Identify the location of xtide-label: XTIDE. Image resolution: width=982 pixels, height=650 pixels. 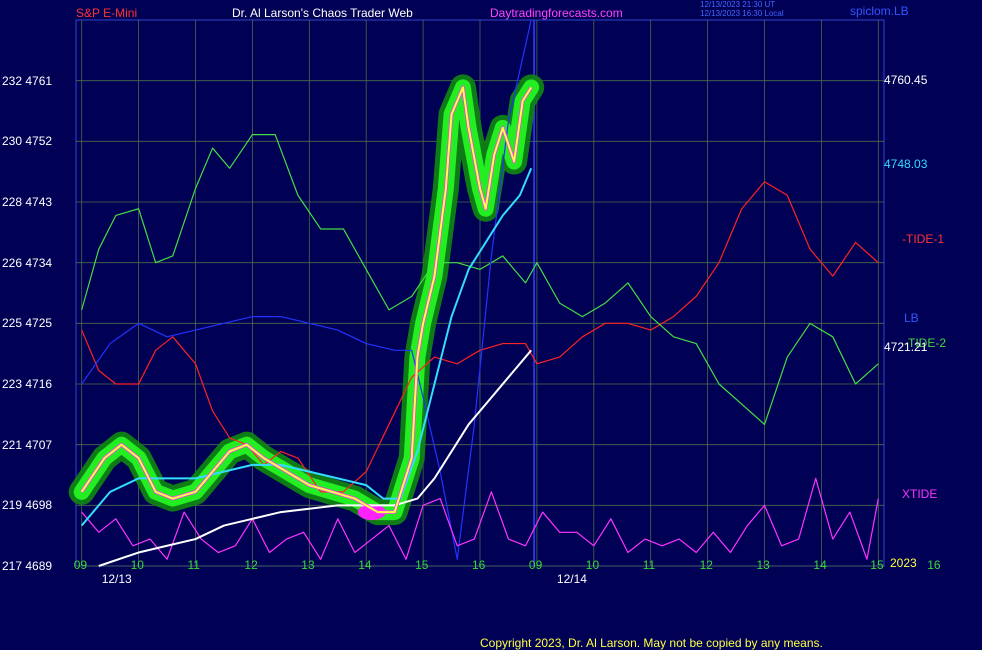
(920, 494).